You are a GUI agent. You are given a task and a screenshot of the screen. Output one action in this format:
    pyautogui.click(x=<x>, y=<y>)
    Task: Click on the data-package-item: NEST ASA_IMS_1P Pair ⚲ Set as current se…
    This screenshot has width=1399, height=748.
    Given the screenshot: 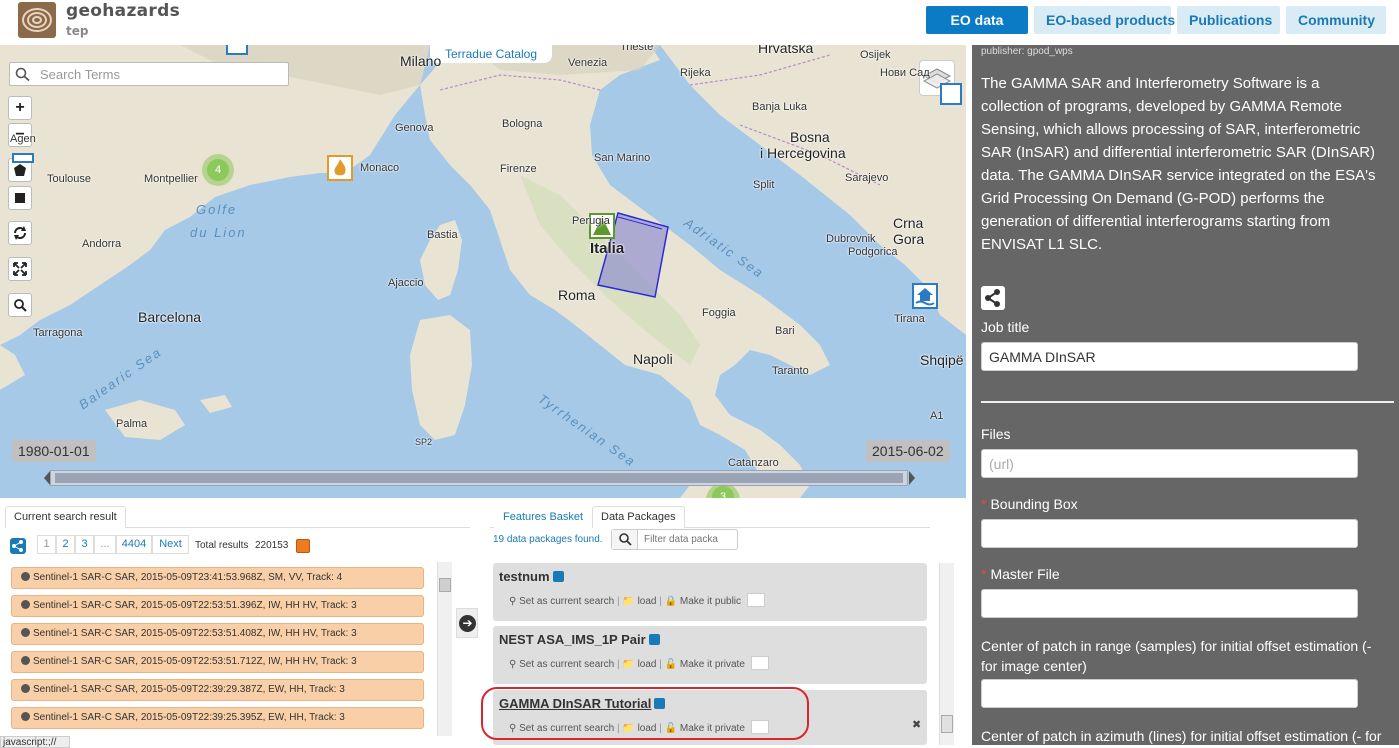 What is the action you would take?
    pyautogui.click(x=710, y=655)
    